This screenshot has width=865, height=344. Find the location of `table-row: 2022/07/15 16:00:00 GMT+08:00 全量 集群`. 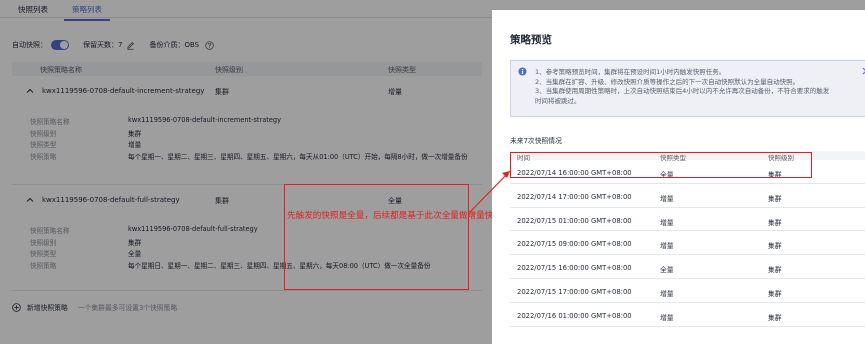

table-row: 2022/07/15 16:00:00 GMT+08:00 全量 集群 is located at coordinates (687, 267).